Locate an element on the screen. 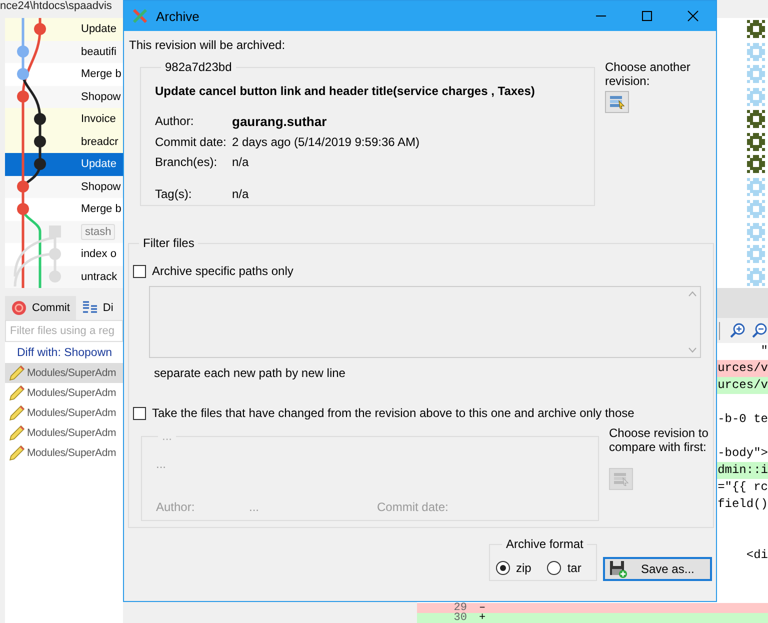  line-number: 30 is located at coordinates (460, 618).